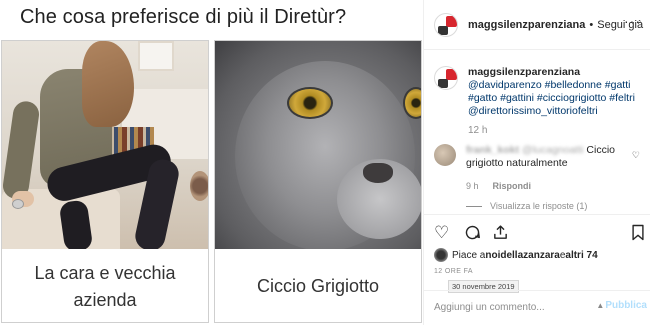 Image resolution: width=650 pixels, height=325 pixels. I want to click on cat-nose-shape, so click(378, 173).